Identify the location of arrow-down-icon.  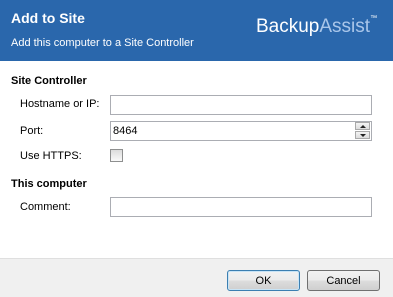
(362, 135).